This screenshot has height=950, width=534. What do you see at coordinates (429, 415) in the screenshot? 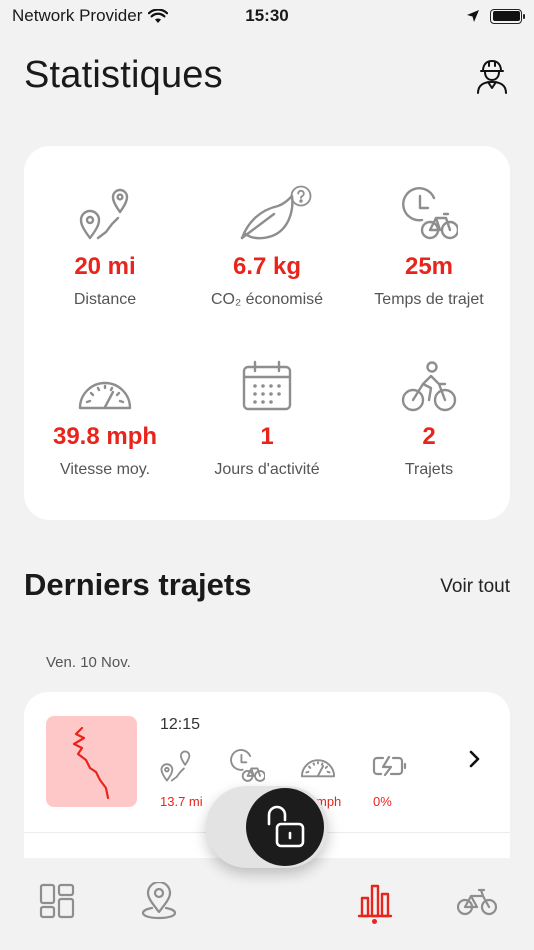
I see `stat-trips: 2 Trajets` at bounding box center [429, 415].